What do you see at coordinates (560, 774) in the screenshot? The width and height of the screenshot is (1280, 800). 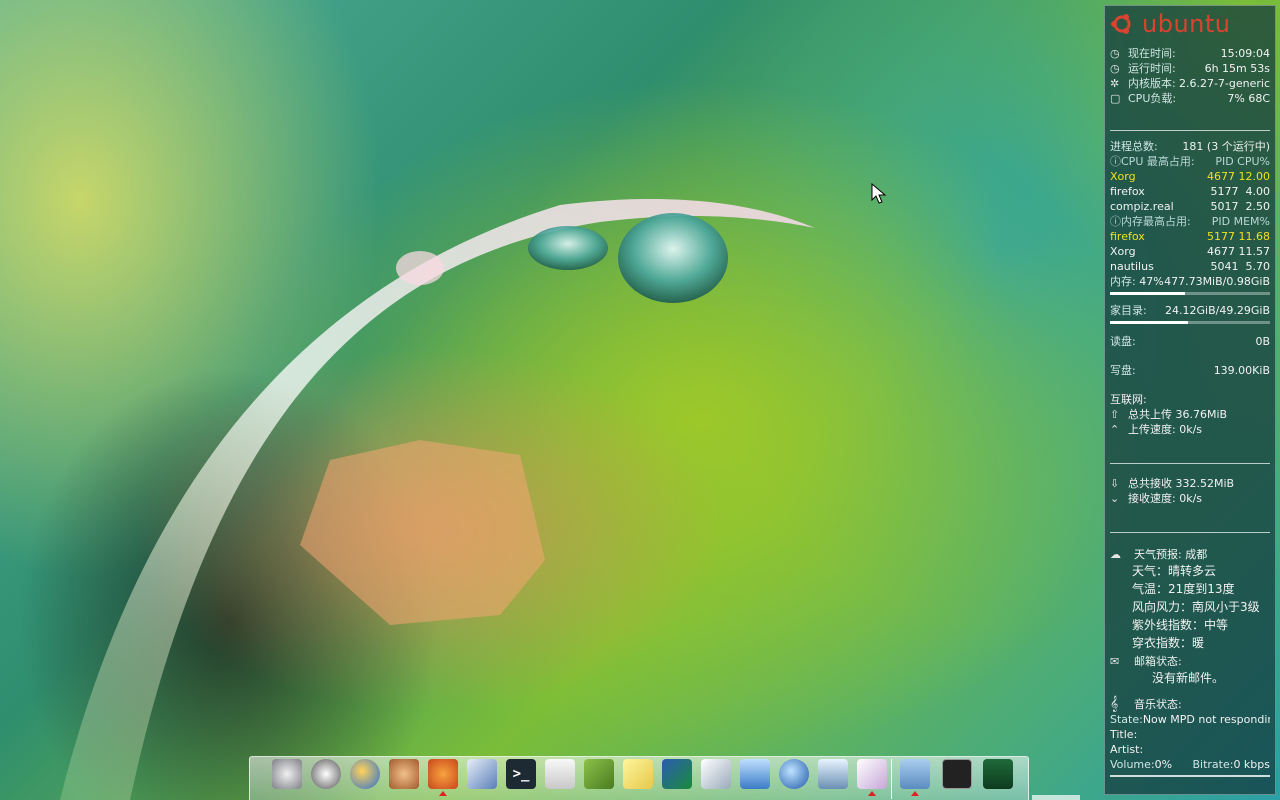 I see `calculator-icon` at bounding box center [560, 774].